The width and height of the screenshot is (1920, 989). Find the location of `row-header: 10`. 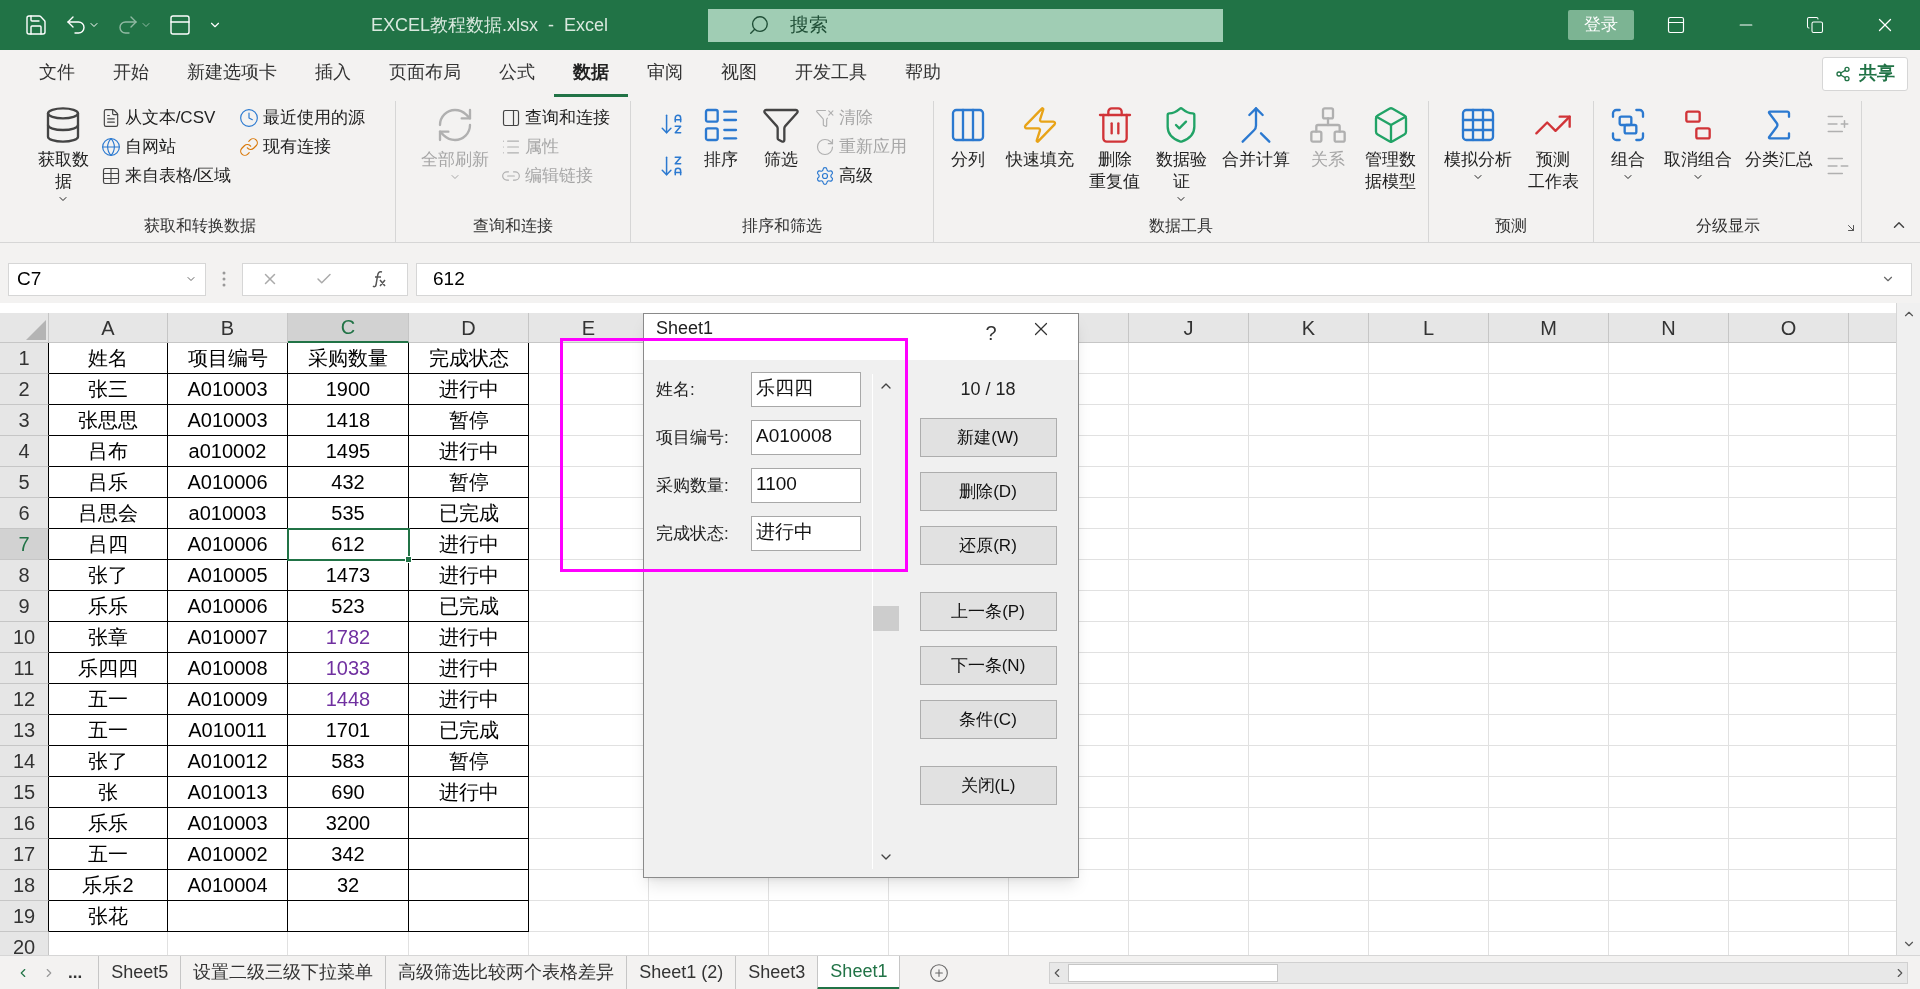

row-header: 10 is located at coordinates (24, 637).